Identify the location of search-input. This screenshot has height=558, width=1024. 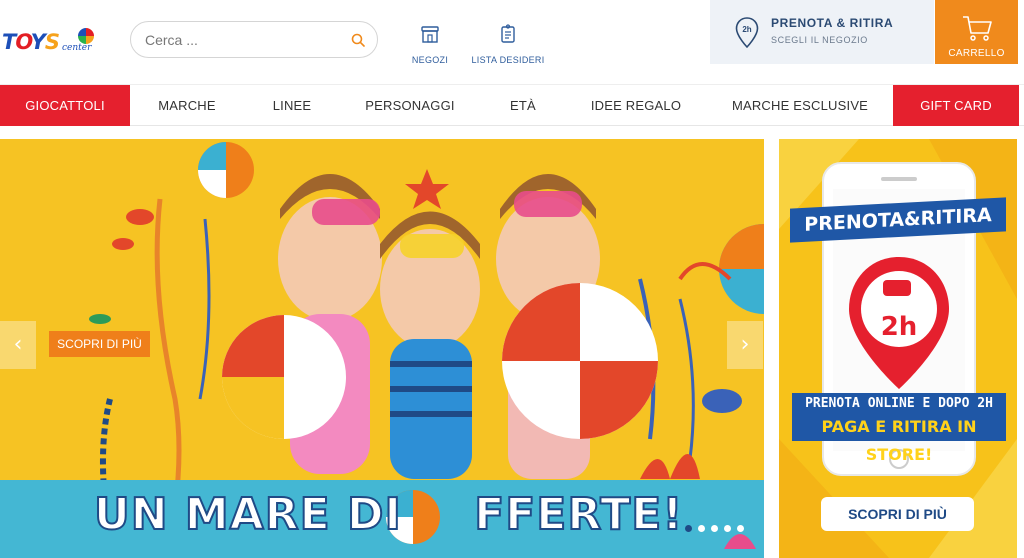
(245, 40).